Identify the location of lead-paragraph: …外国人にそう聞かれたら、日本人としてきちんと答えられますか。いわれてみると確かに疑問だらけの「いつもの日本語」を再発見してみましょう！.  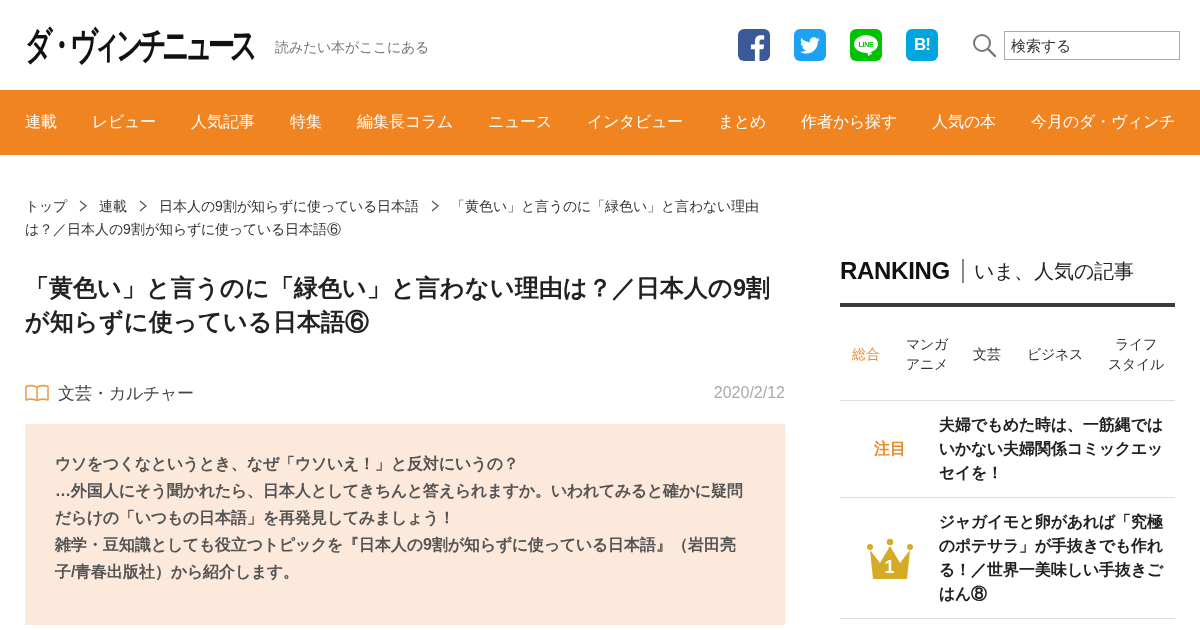
(399, 505).